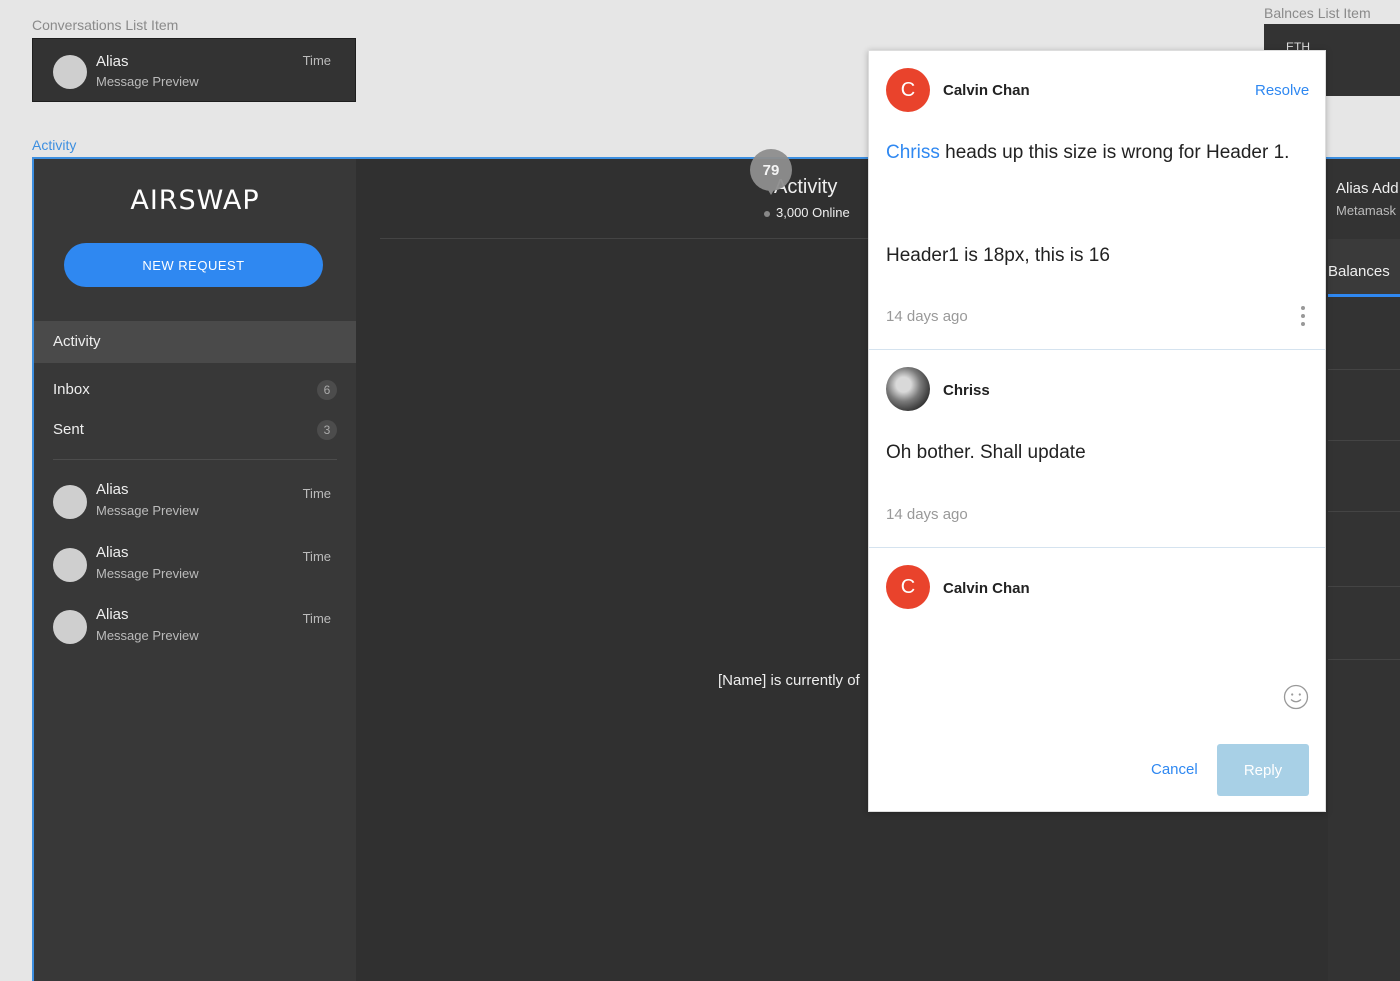 This screenshot has height=981, width=1400. Describe the element at coordinates (1367, 188) in the screenshot. I see `account-alias: Alias Add` at that location.